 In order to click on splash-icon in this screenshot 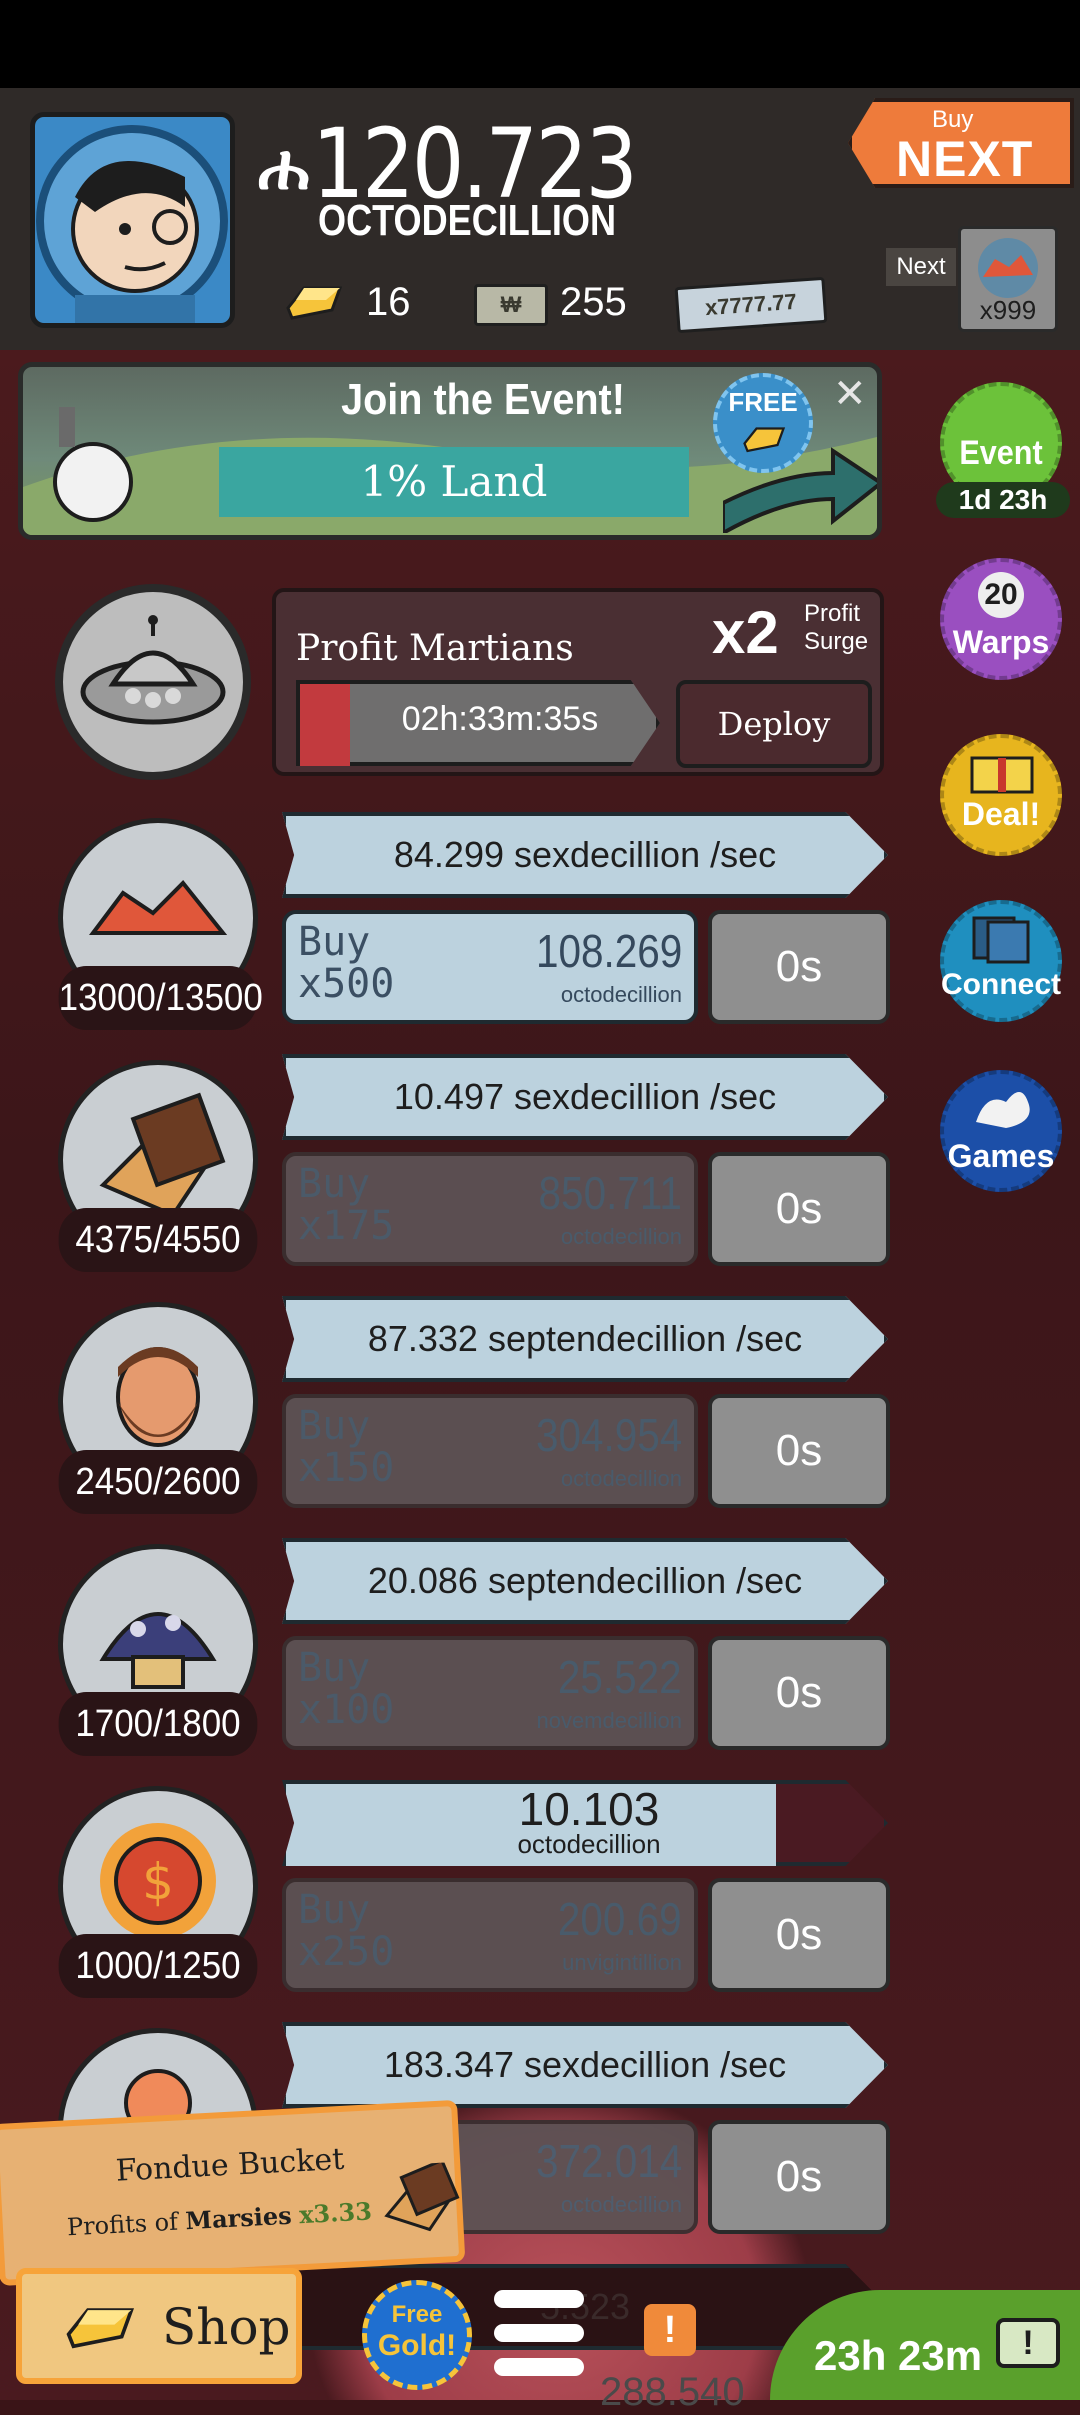, I will do `click(1003, 1110)`.